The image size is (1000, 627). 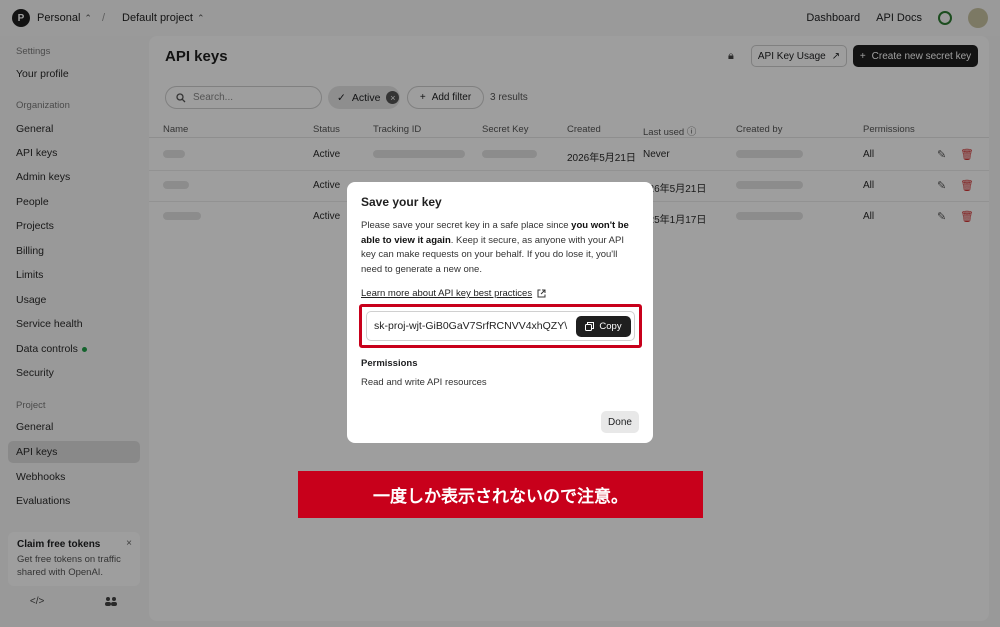 I want to click on key-highlight-box: sk-proj-wjt-GiB0GaV7SrfRCNVV4xhQZY\ Copy, so click(x=500, y=326).